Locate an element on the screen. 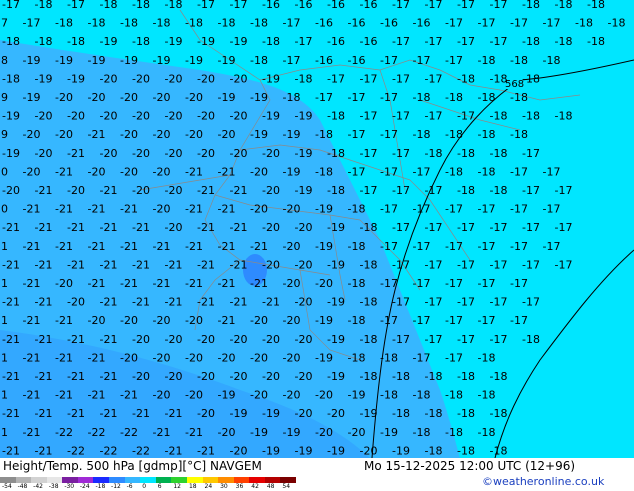 The image size is (634, 491). temperature-label: -22 is located at coordinates (109, 450).